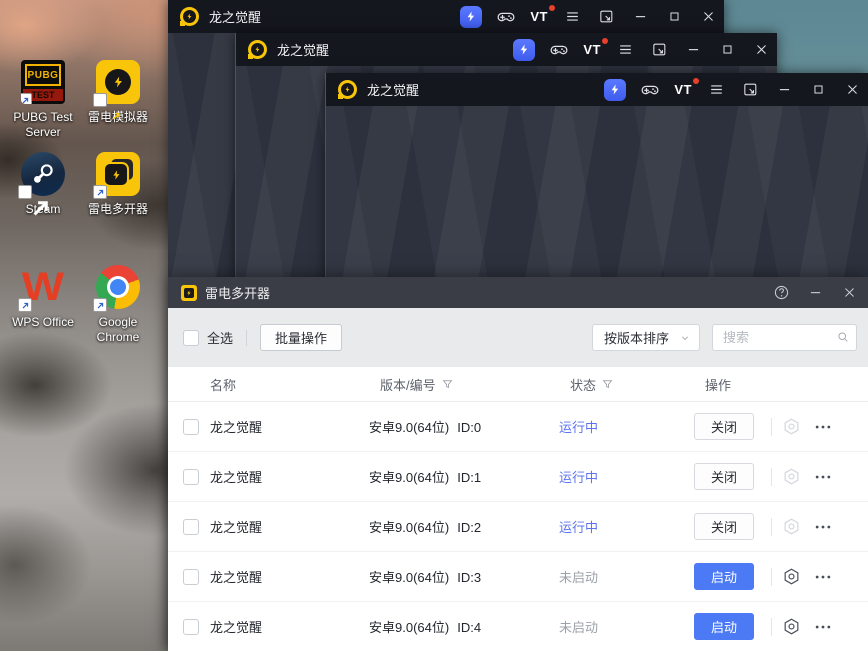 The height and width of the screenshot is (651, 868). What do you see at coordinates (116, 175) in the screenshot?
I see `ld-multiplayer-icon` at bounding box center [116, 175].